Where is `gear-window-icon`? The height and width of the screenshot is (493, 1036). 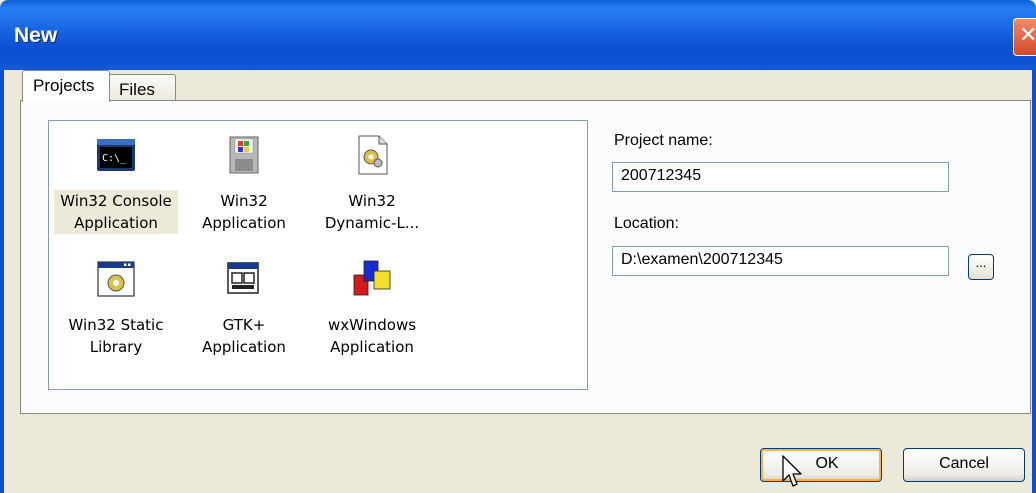 gear-window-icon is located at coordinates (116, 279).